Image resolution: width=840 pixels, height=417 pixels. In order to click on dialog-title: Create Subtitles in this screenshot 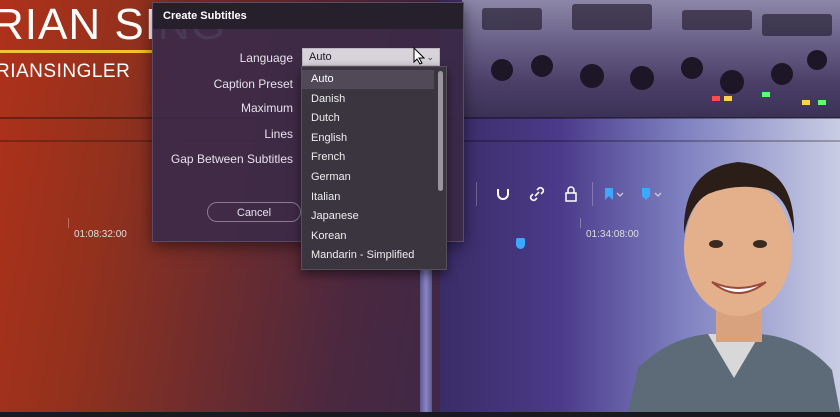, I will do `click(308, 16)`.